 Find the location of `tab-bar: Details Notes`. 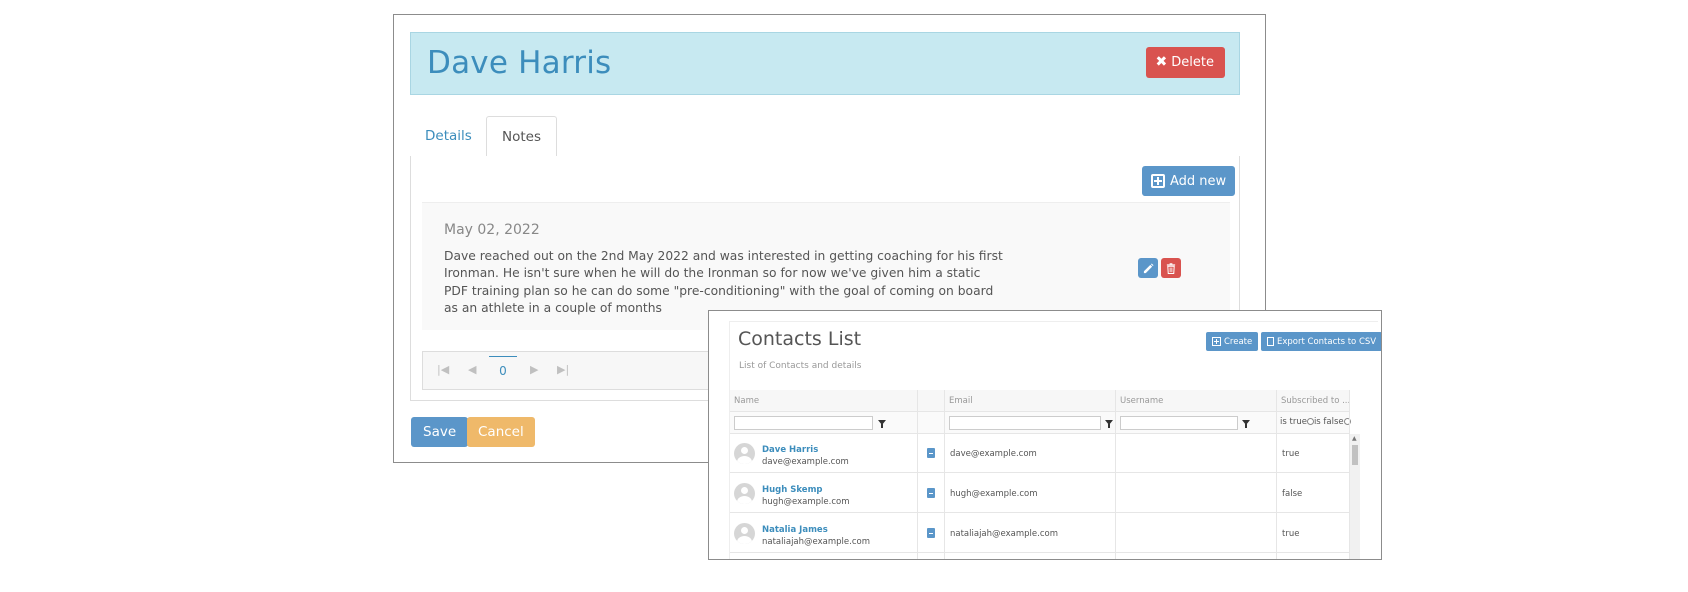

tab-bar: Details Notes is located at coordinates (825, 137).